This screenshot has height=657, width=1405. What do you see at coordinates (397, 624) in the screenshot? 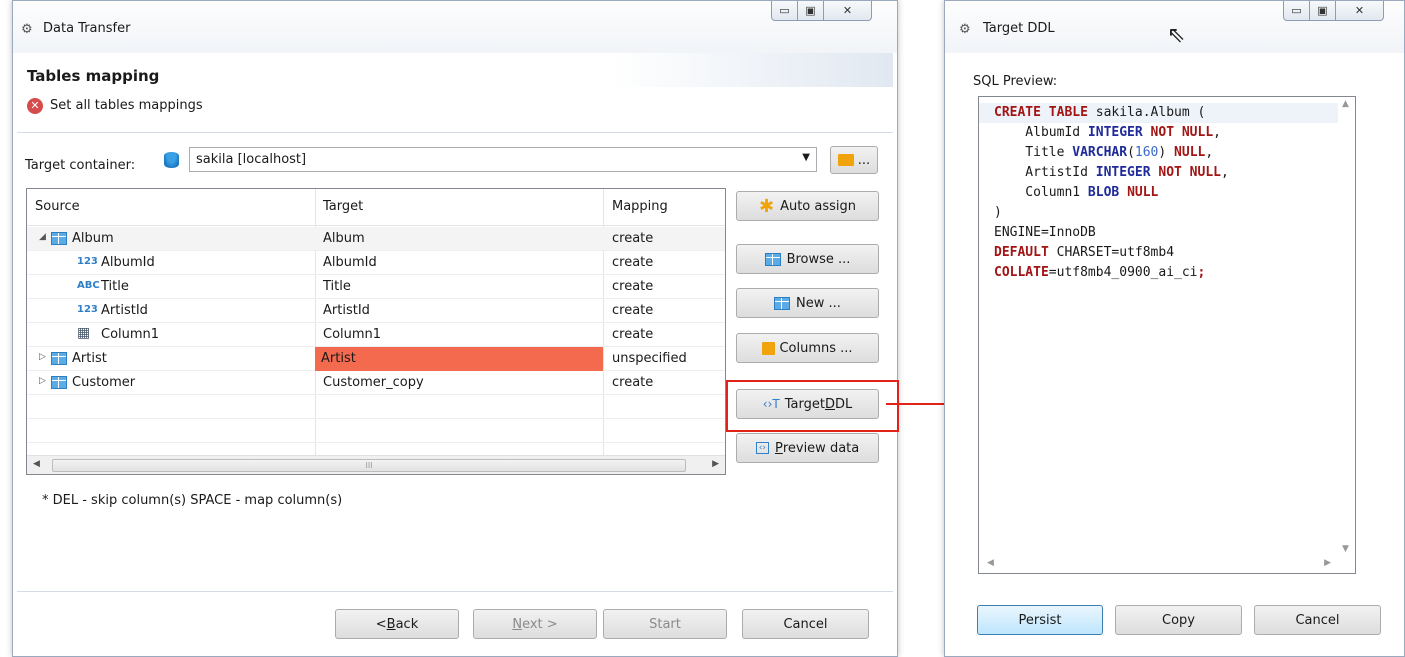
I see `back-button: < Back` at bounding box center [397, 624].